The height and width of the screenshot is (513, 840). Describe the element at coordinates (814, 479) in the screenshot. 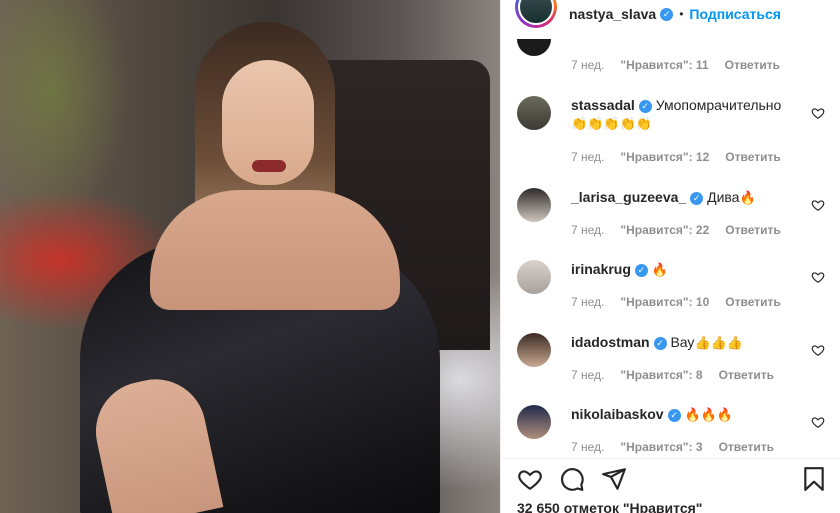

I see `bookmark-icon` at that location.